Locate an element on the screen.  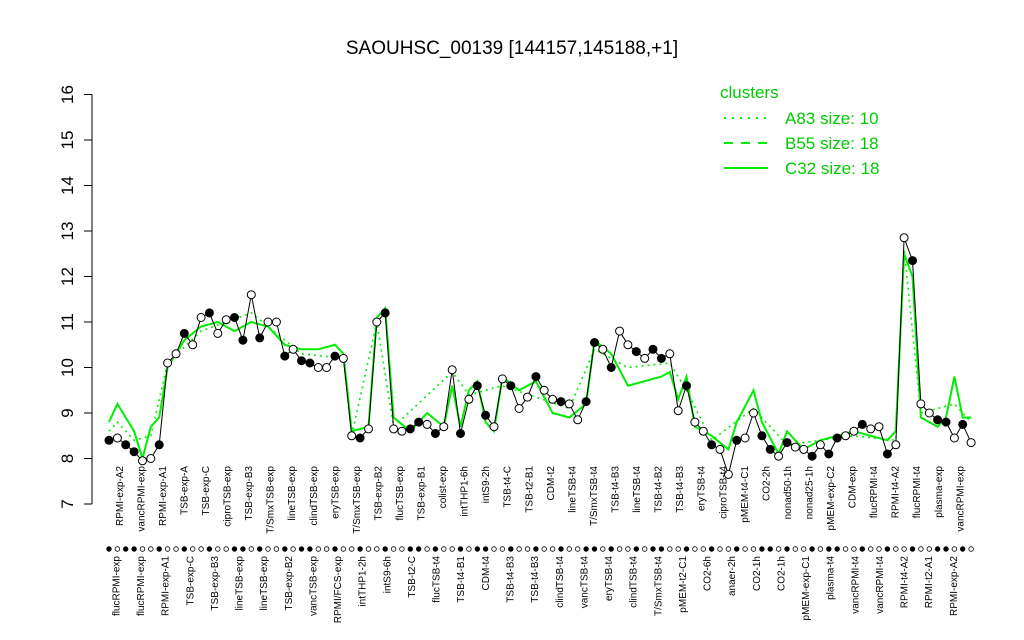
x-label-top: plasma-exp is located at coordinates (939, 492).